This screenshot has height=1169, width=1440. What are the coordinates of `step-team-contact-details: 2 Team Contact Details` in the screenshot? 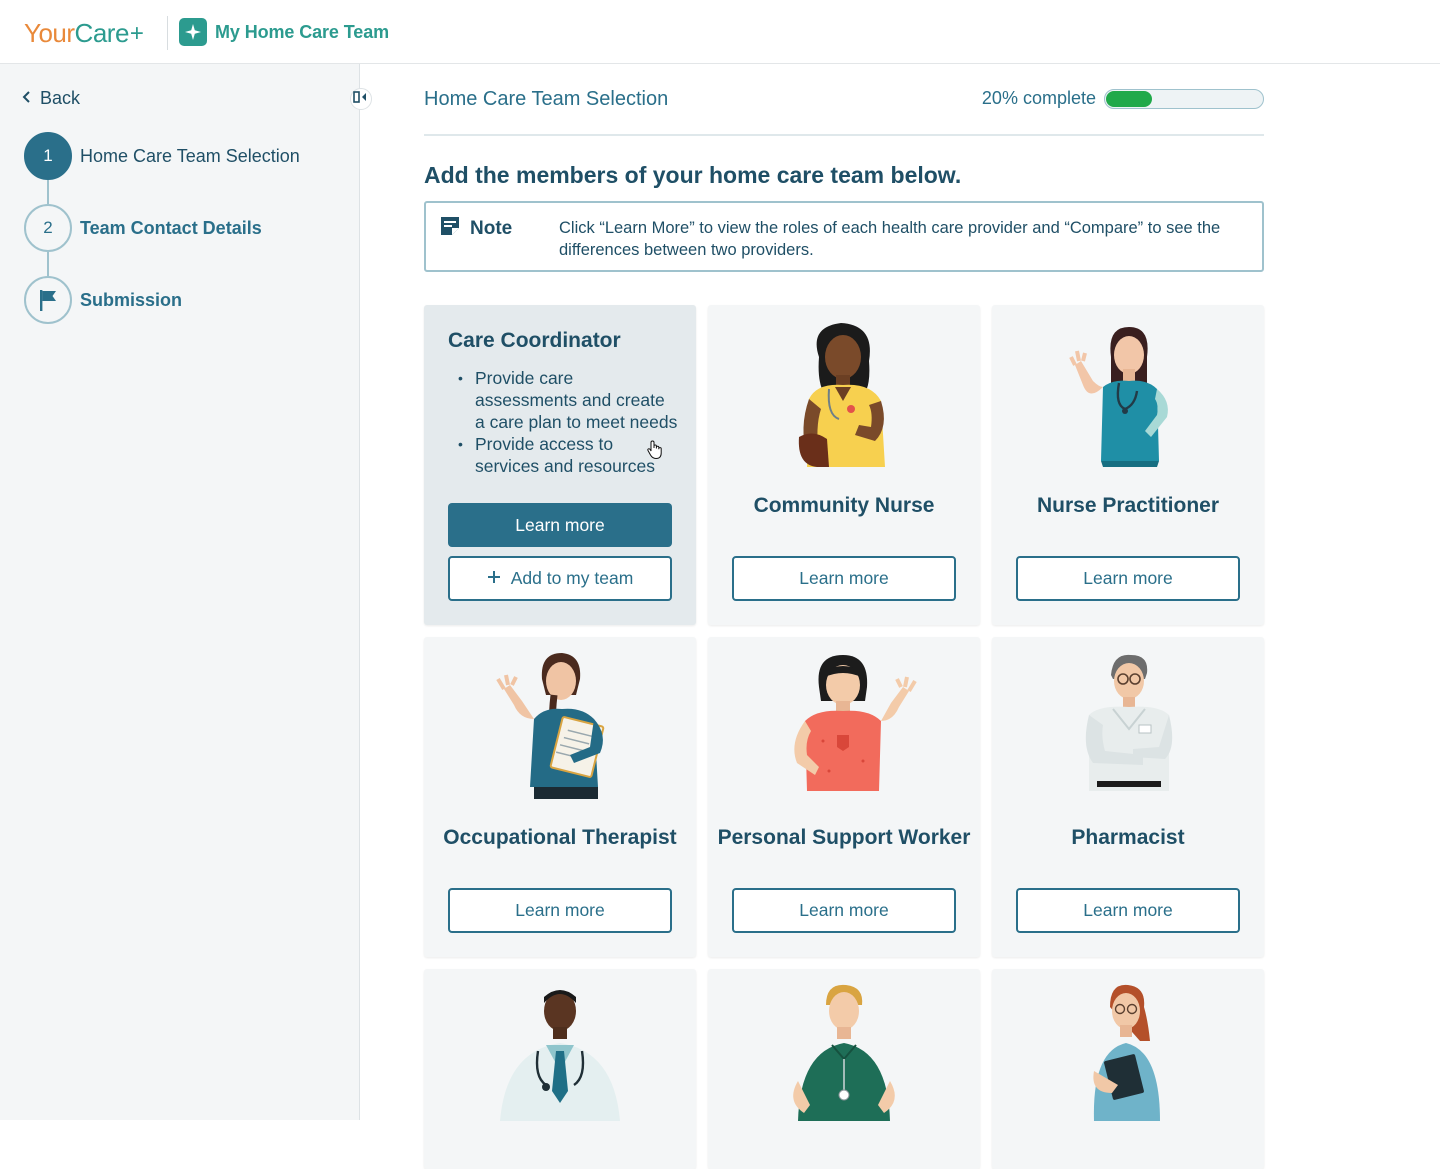 It's located at (162, 240).